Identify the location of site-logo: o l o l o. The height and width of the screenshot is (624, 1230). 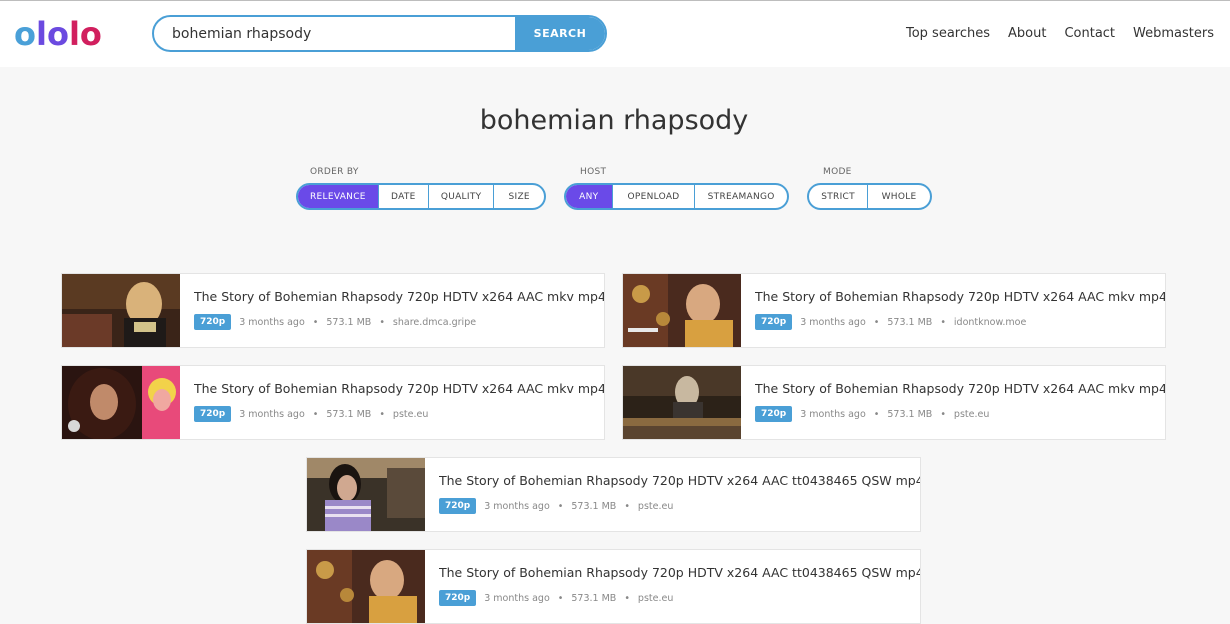
(58, 34).